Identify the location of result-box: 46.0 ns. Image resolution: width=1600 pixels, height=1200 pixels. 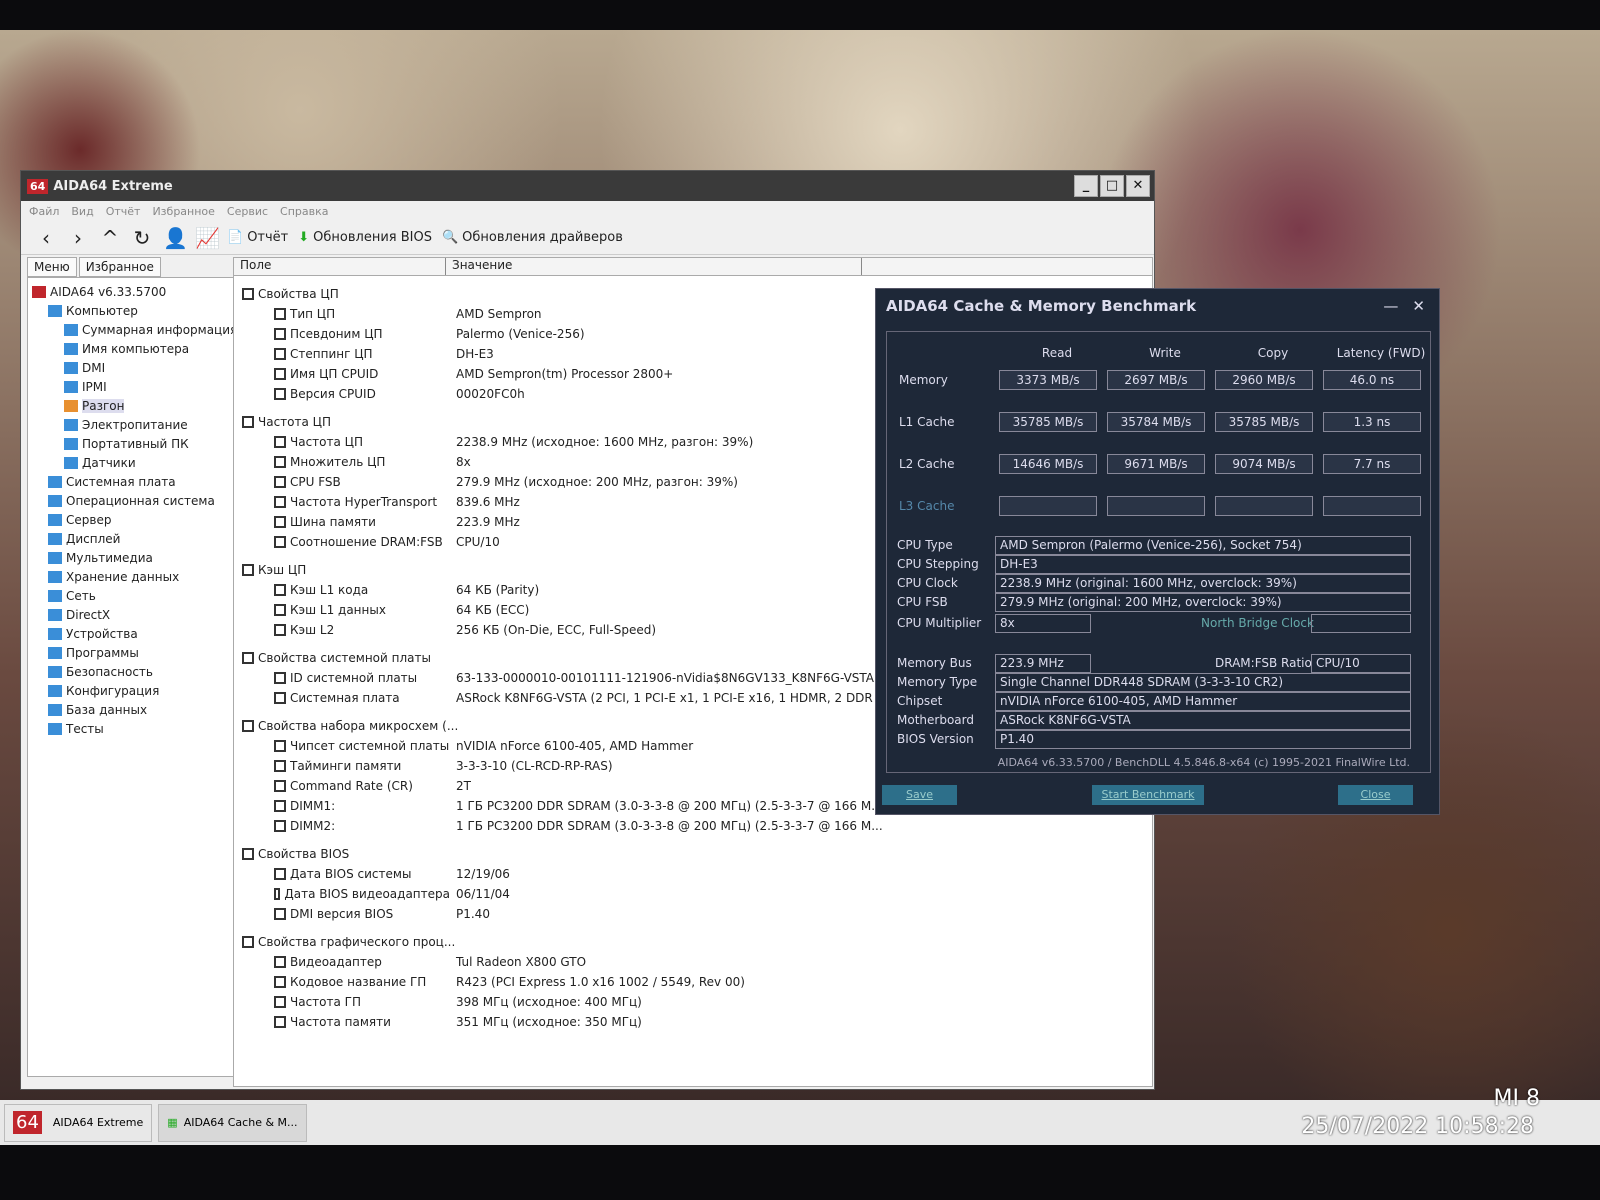
(1372, 380).